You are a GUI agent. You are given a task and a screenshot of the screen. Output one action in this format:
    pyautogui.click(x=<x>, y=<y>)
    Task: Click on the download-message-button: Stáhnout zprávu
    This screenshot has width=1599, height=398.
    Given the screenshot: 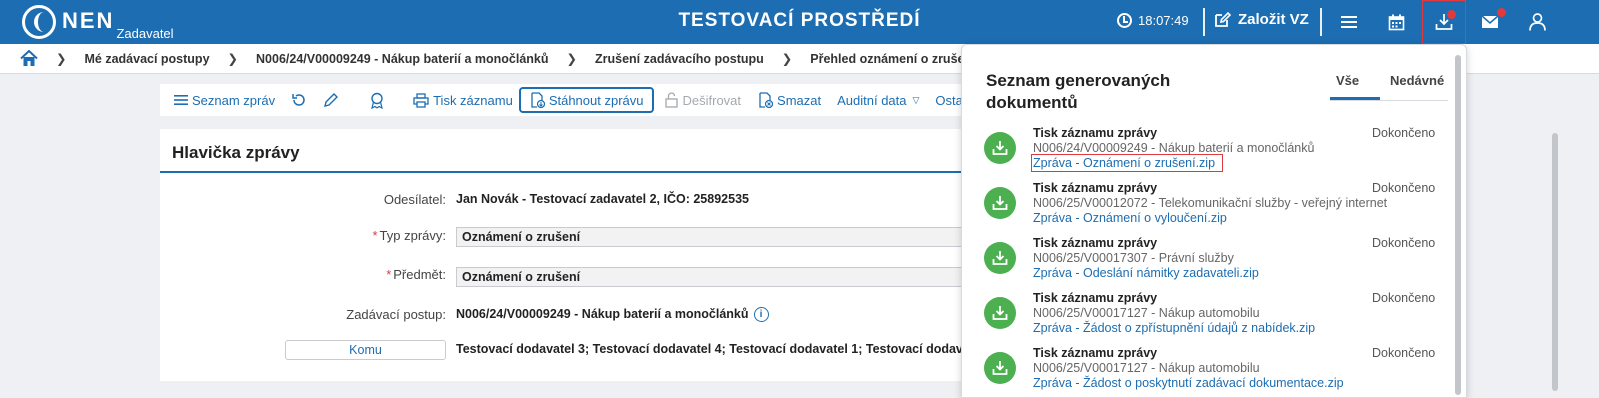 What is the action you would take?
    pyautogui.click(x=586, y=100)
    